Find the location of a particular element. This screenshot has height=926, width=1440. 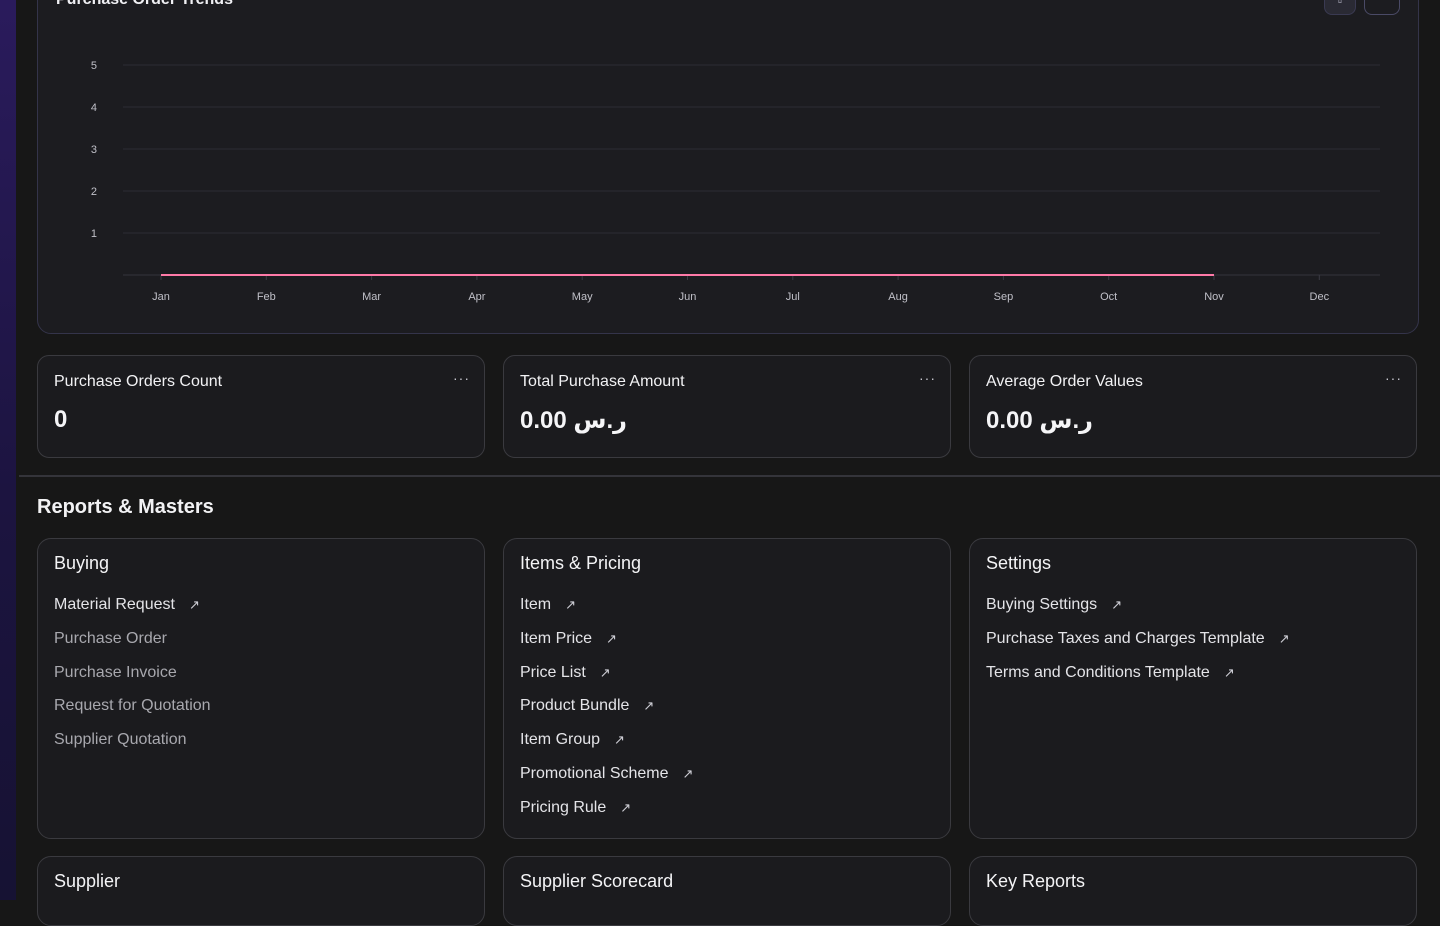

x-tick-label: Feb is located at coordinates (266, 297).